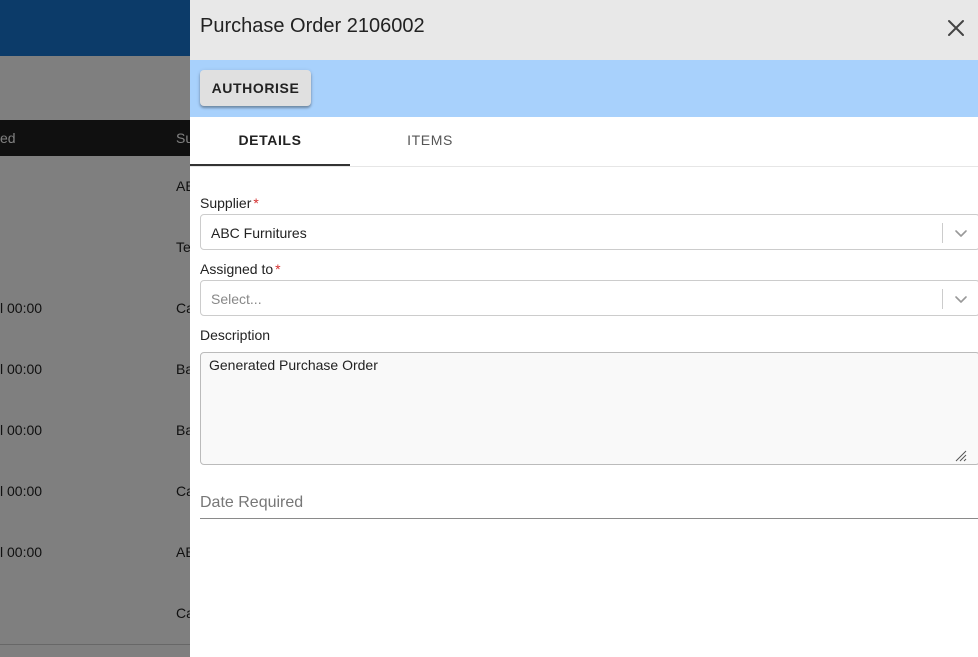 This screenshot has width=978, height=657. Describe the element at coordinates (252, 502) in the screenshot. I see `date-required-placeholder: Date Required` at that location.